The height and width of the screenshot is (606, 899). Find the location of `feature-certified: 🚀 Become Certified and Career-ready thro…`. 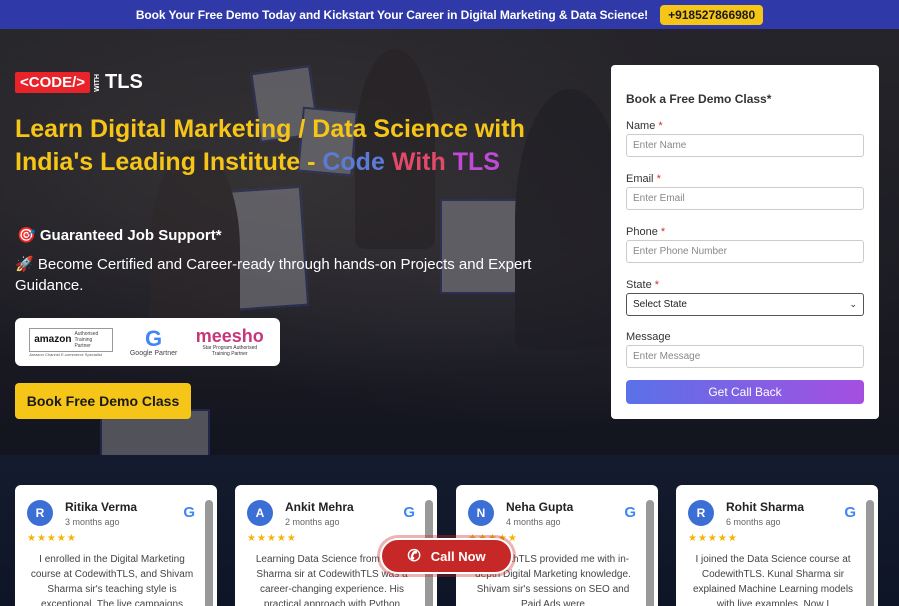

feature-certified: 🚀 Become Certified and Career-ready thro… is located at coordinates (295, 275).